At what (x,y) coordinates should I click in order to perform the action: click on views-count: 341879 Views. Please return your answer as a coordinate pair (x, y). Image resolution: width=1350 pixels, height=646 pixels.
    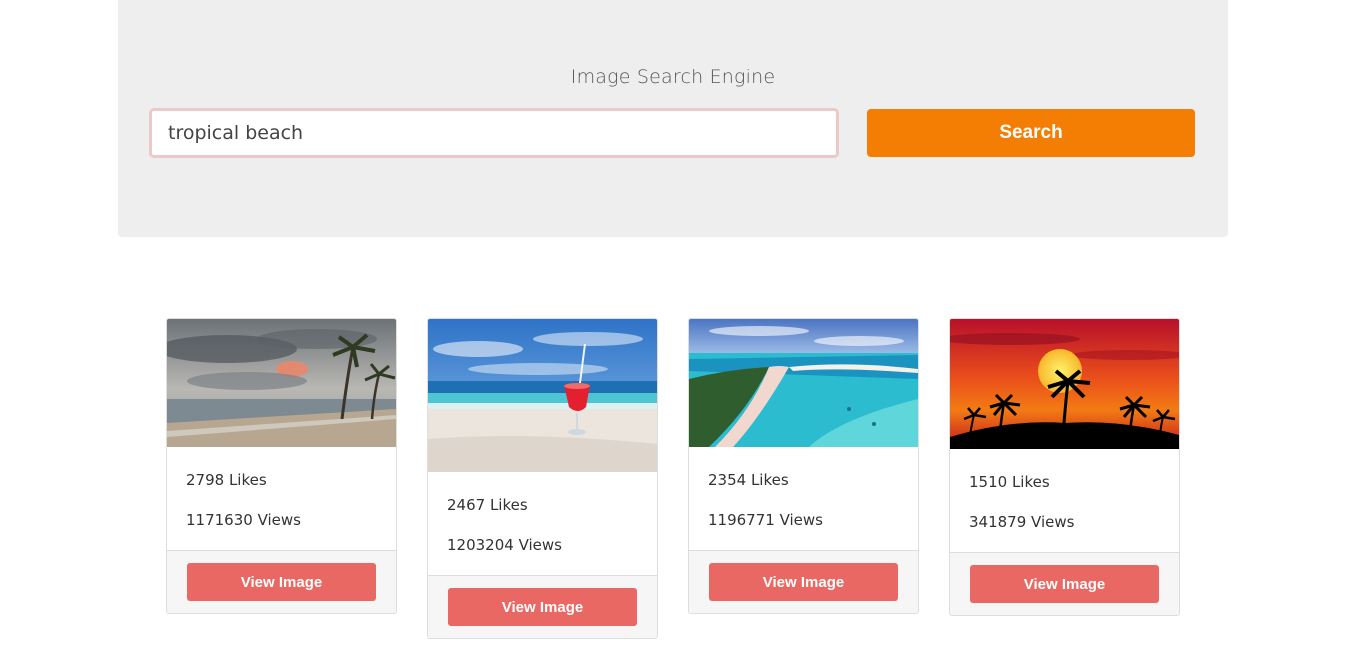
    Looking at the image, I should click on (1022, 522).